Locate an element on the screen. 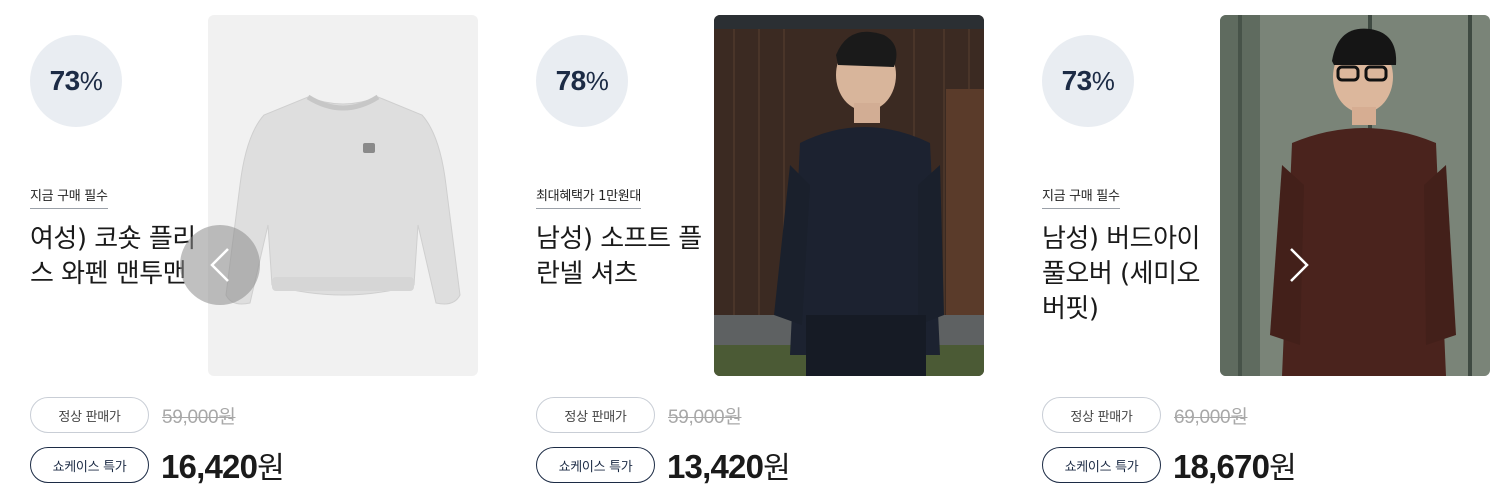  carousel-prev-button is located at coordinates (220, 265).